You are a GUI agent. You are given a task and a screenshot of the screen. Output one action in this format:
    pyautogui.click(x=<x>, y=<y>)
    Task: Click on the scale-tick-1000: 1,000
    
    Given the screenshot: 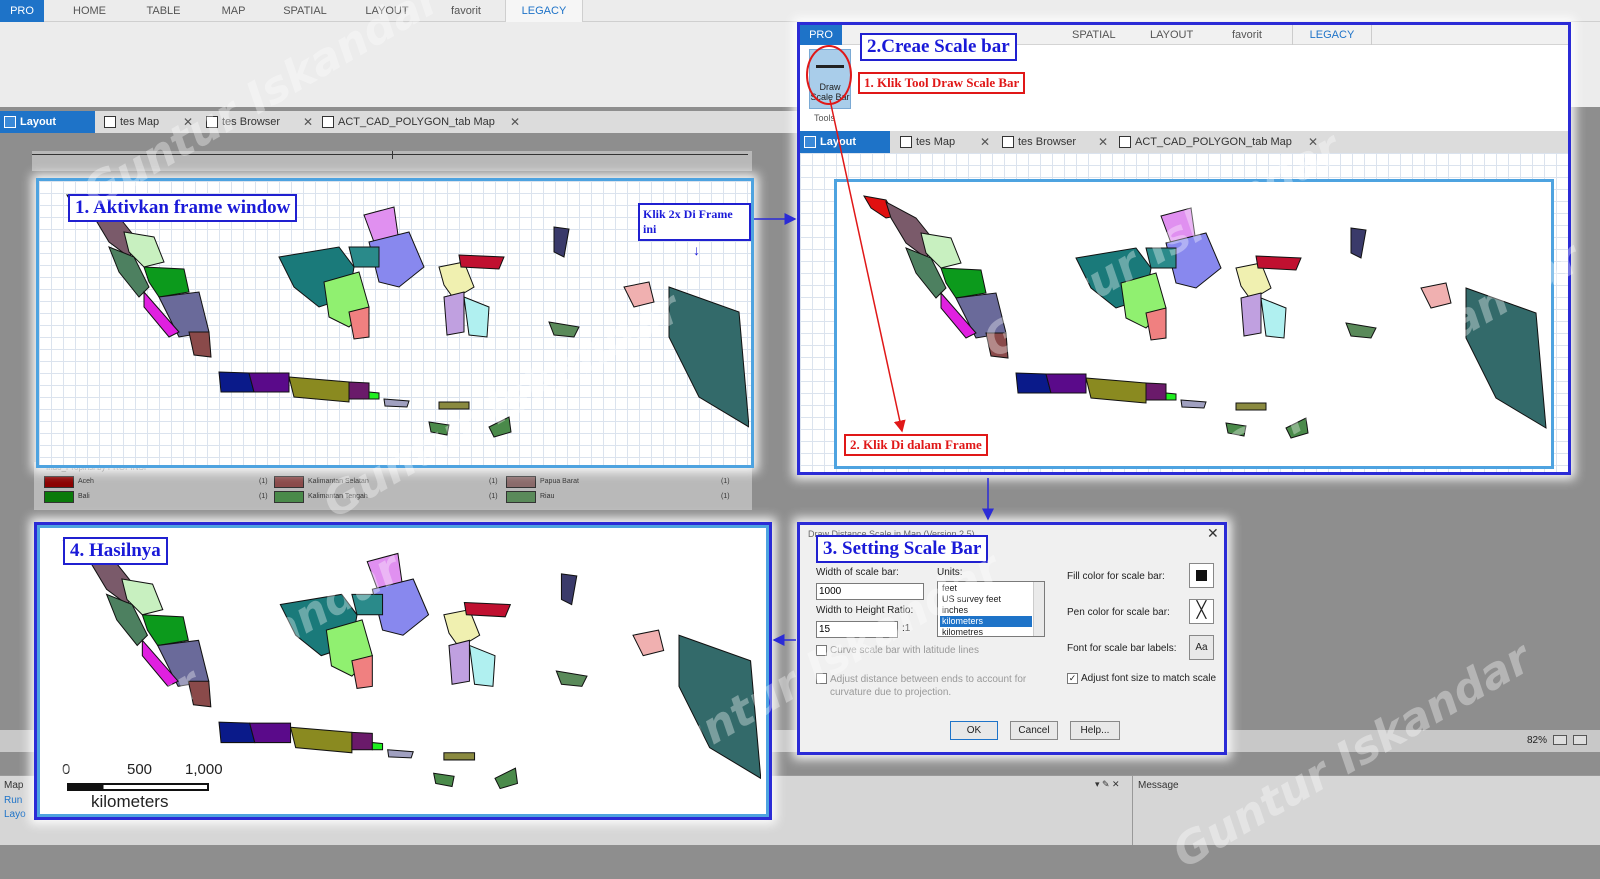 What is the action you would take?
    pyautogui.click(x=204, y=769)
    